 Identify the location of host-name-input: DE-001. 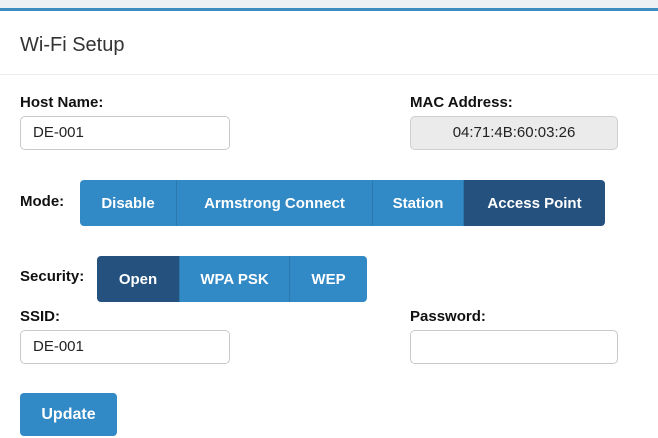
(125, 133).